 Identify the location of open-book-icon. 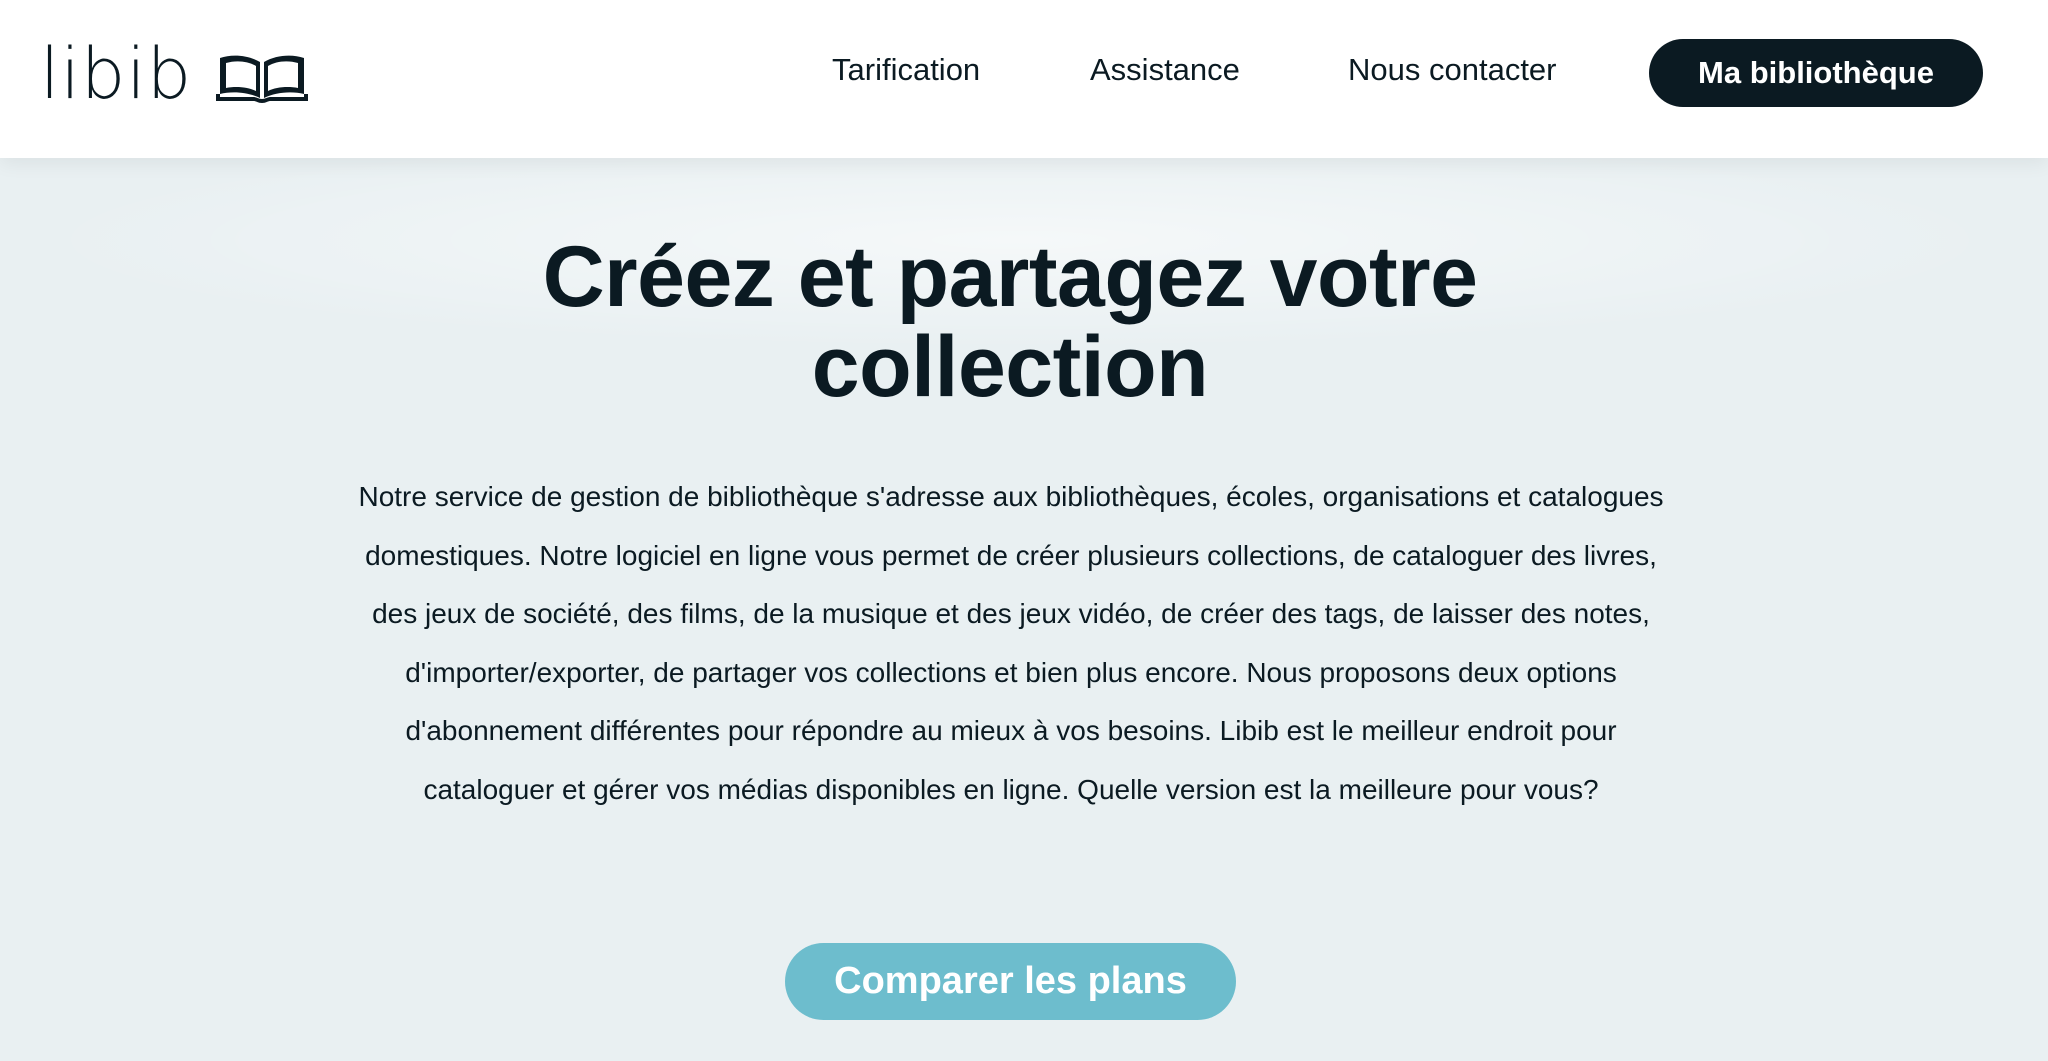
(262, 79).